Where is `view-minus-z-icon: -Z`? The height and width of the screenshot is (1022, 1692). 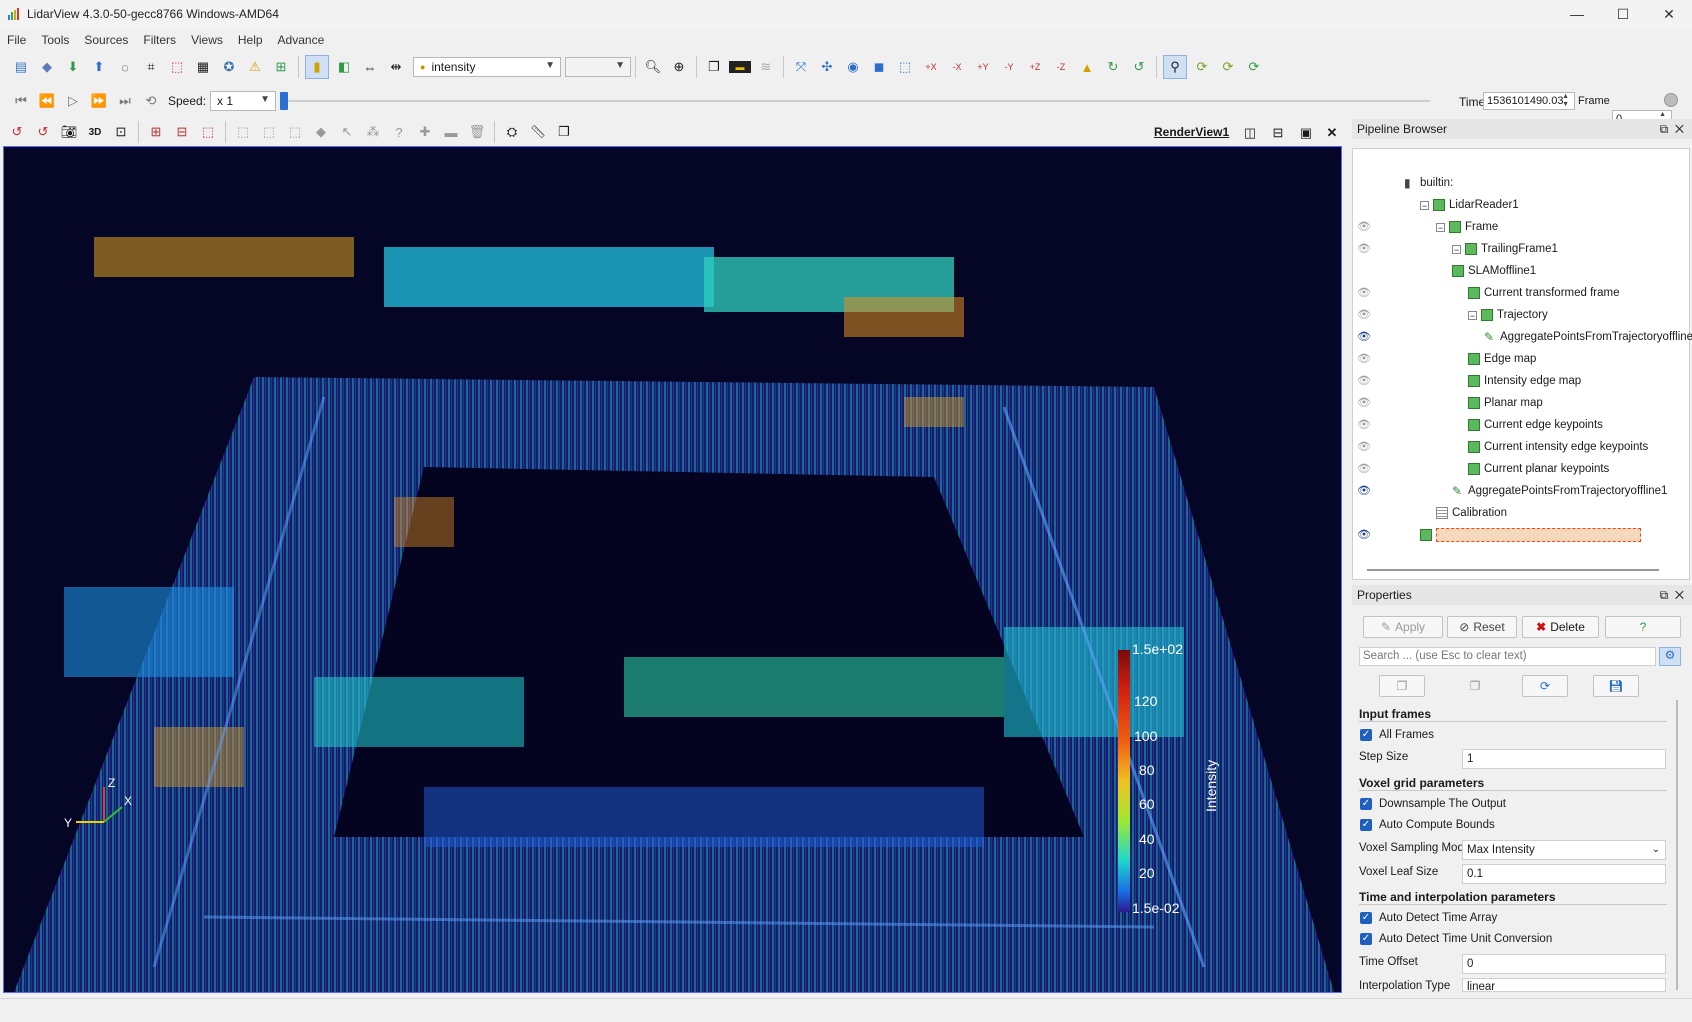
view-minus-z-icon: -Z is located at coordinates (1061, 67).